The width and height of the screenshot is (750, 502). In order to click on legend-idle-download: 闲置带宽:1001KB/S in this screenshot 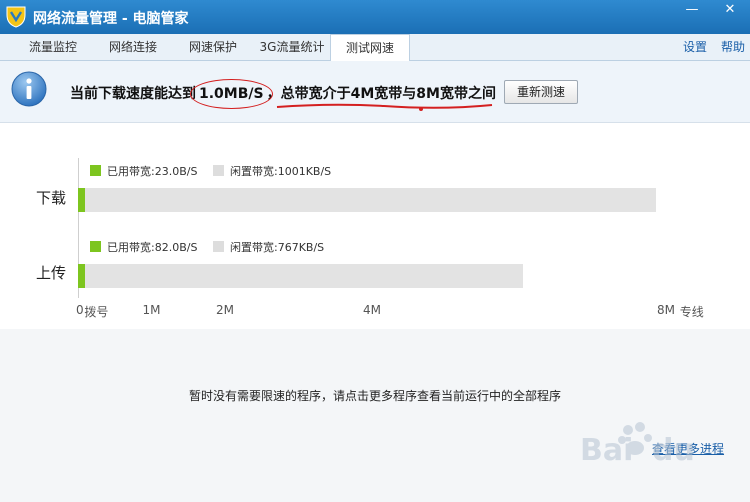, I will do `click(281, 171)`.